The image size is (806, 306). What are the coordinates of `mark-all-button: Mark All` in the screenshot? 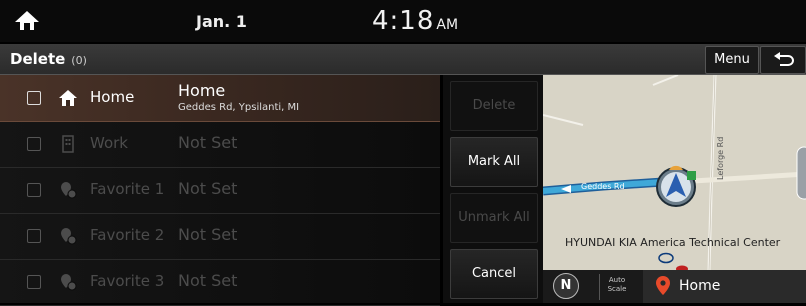 It's located at (494, 162).